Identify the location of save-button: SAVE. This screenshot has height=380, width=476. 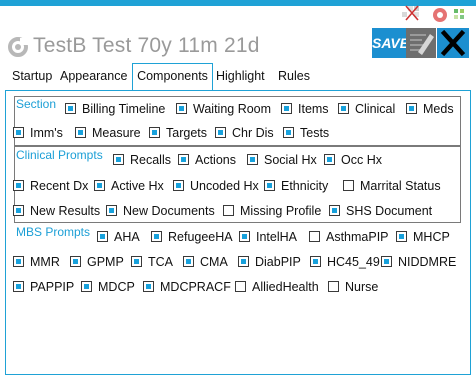
(390, 43).